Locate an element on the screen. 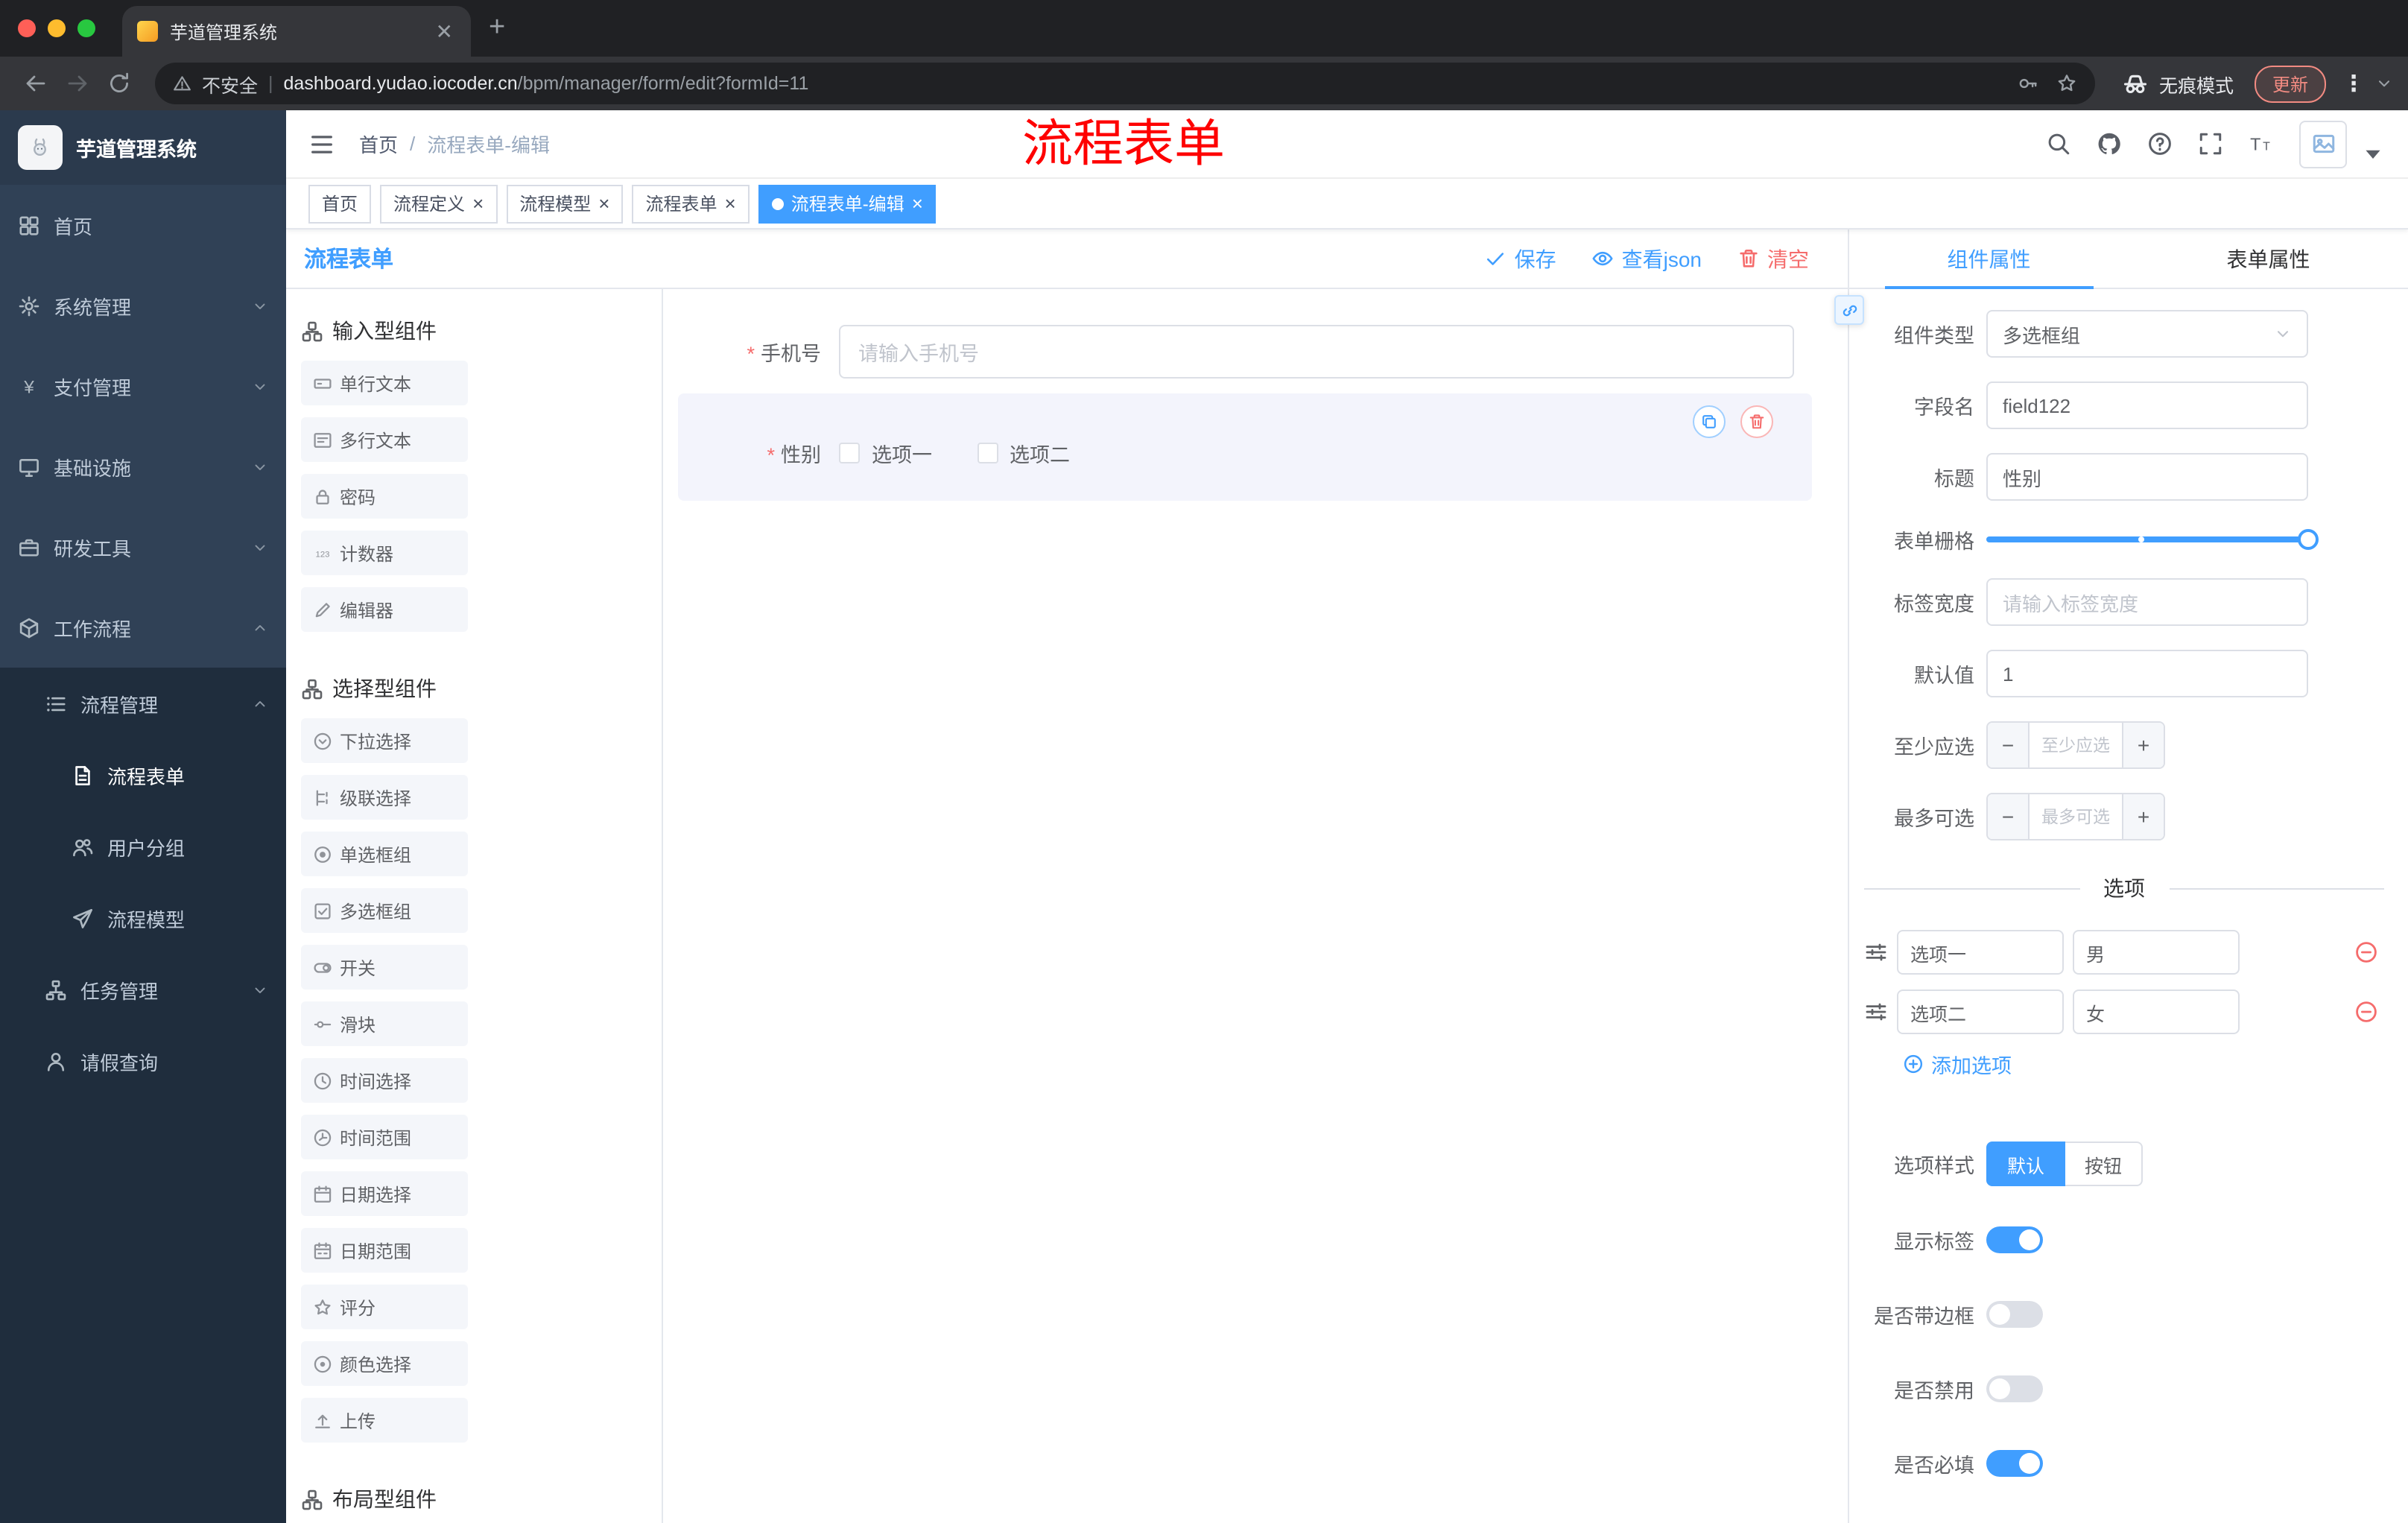 This screenshot has height=1523, width=2408. gender-checkbox: 选项一 is located at coordinates (885, 453).